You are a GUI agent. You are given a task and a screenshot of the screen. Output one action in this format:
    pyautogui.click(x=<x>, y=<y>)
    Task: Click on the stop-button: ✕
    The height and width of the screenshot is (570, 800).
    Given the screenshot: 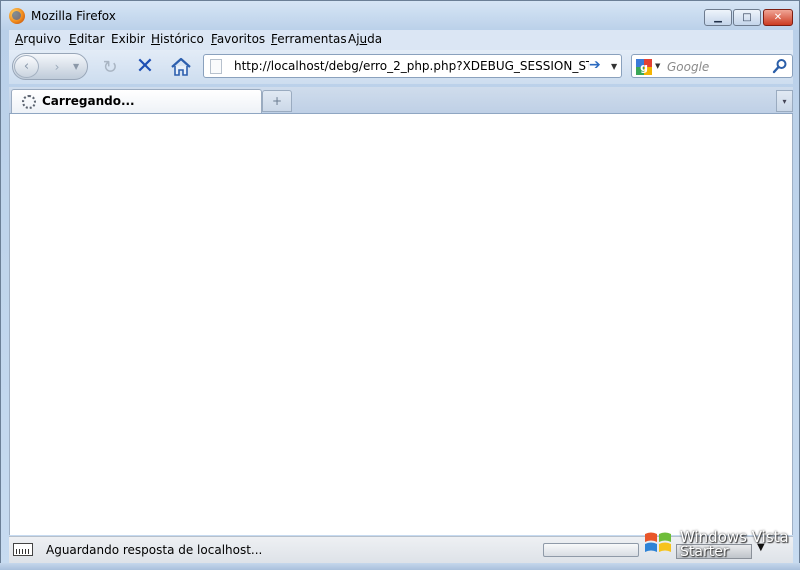 What is the action you would take?
    pyautogui.click(x=145, y=66)
    